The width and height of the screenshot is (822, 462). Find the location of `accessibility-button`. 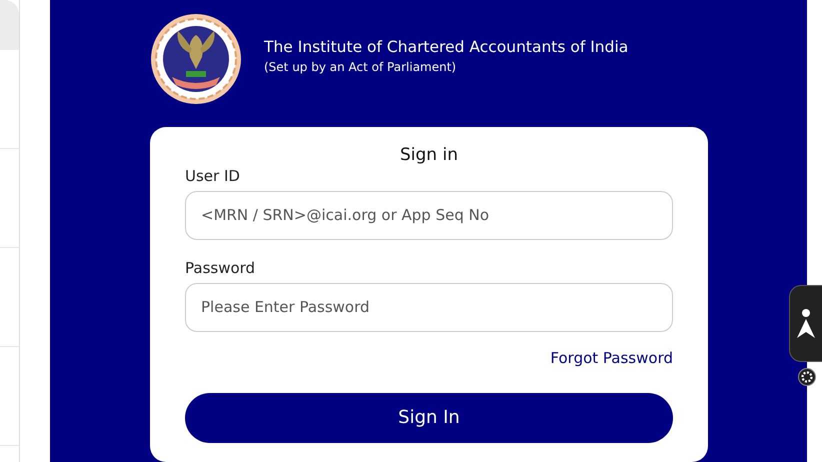

accessibility-button is located at coordinates (805, 323).